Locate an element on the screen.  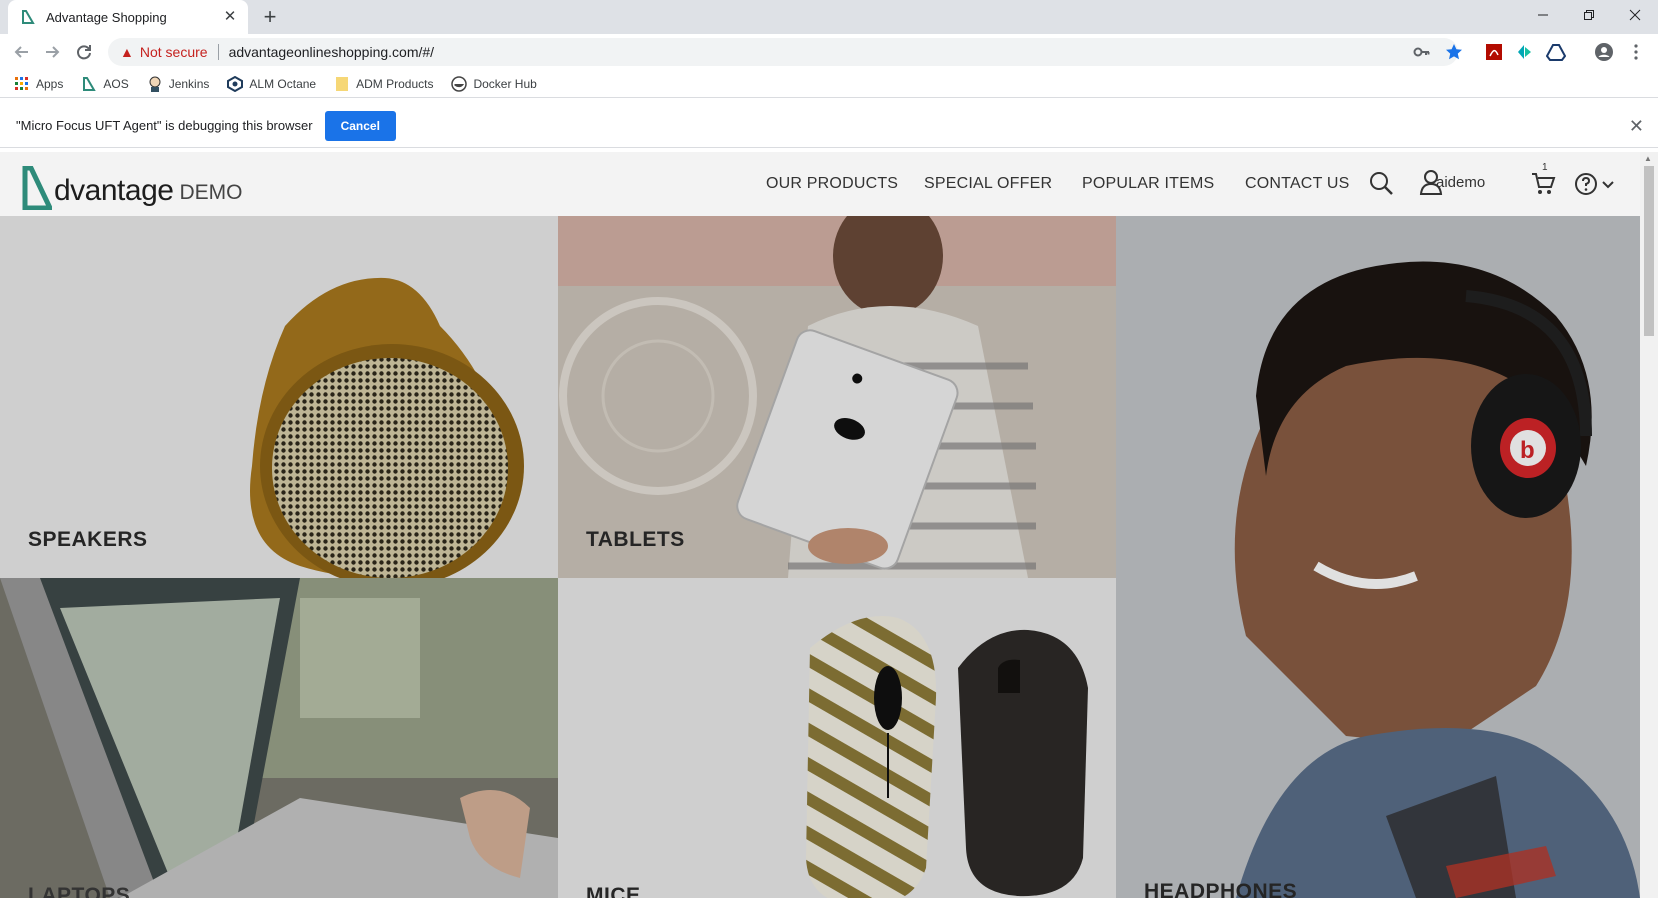
alm-octane-icon is located at coordinates (235, 83).